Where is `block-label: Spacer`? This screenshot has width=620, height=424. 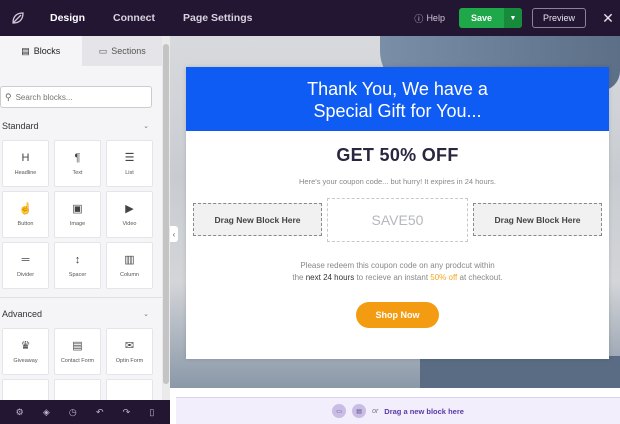
block-label: Spacer is located at coordinates (77, 274).